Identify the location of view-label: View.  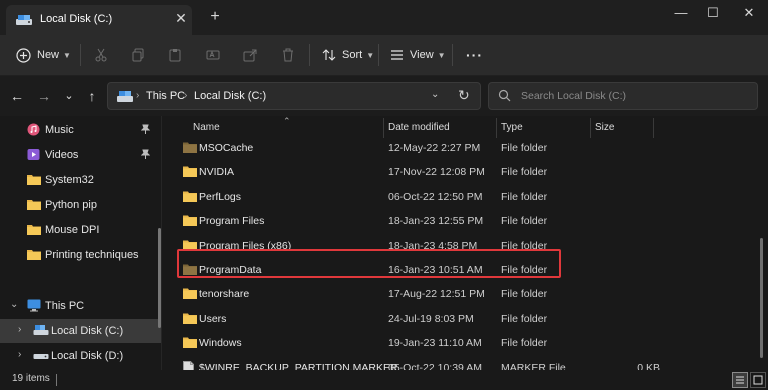
(422, 55).